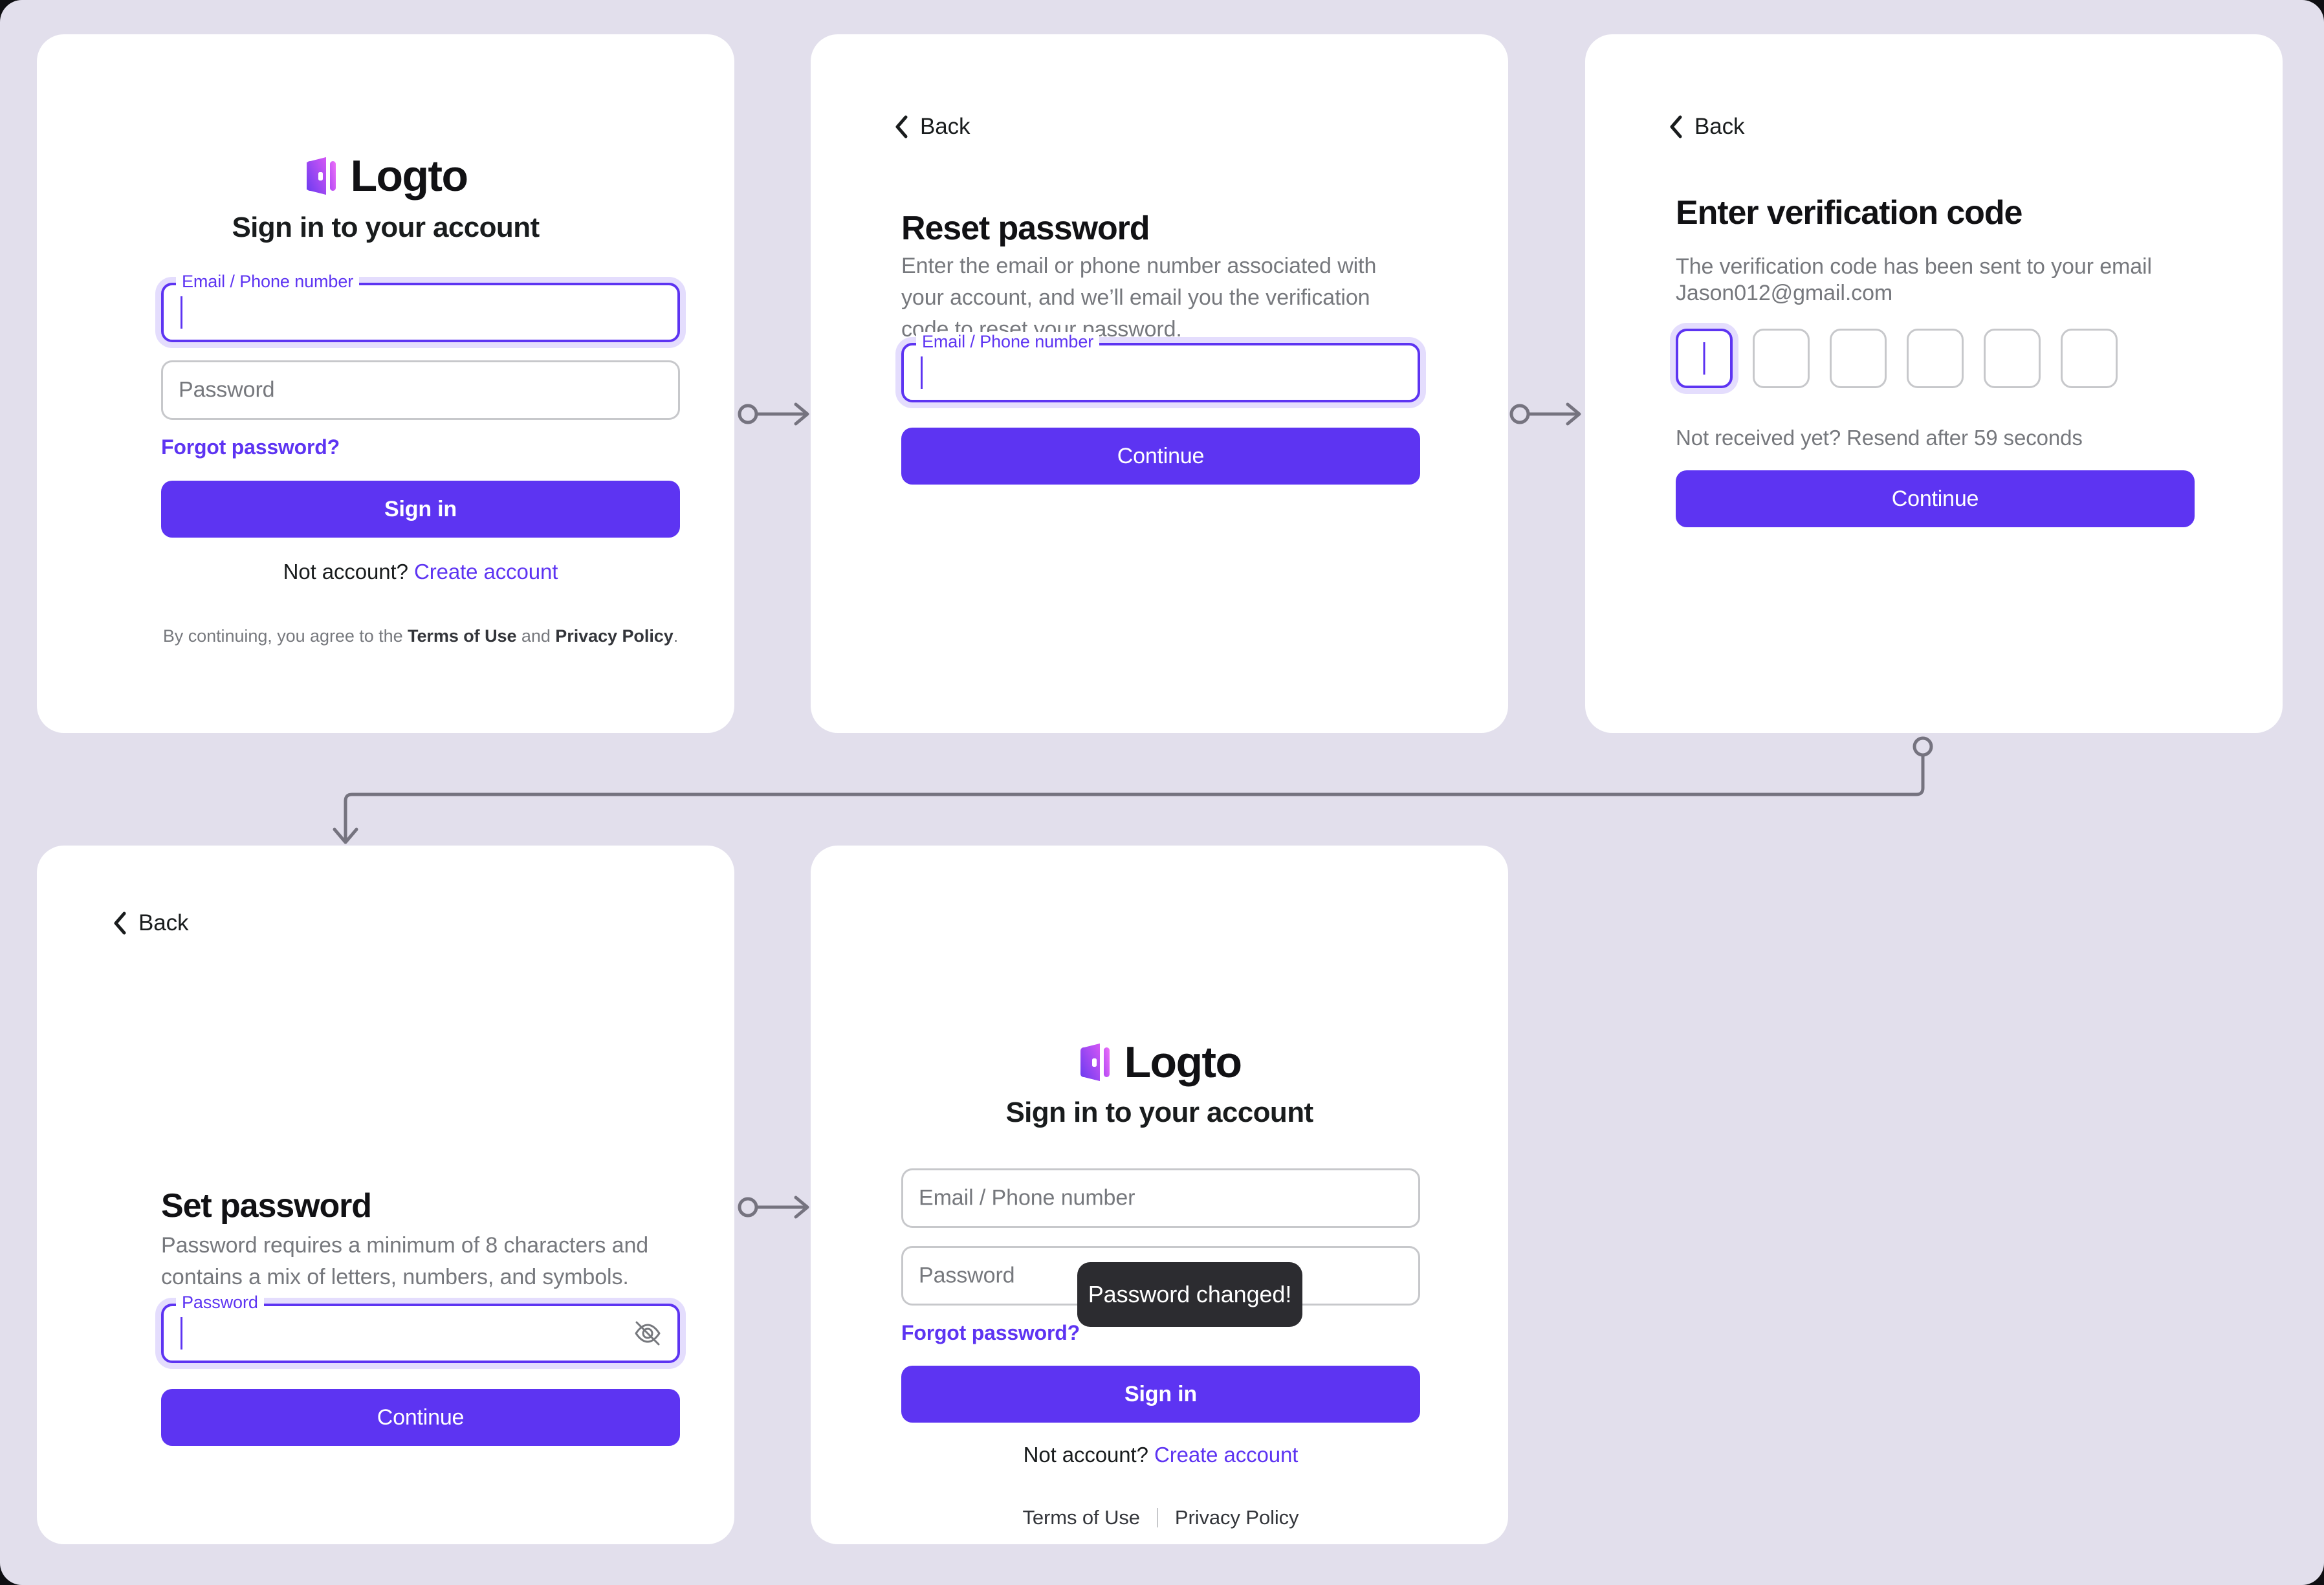 The image size is (2324, 1585). I want to click on verify-description-email: Jason012@gmail.com, so click(1785, 293).